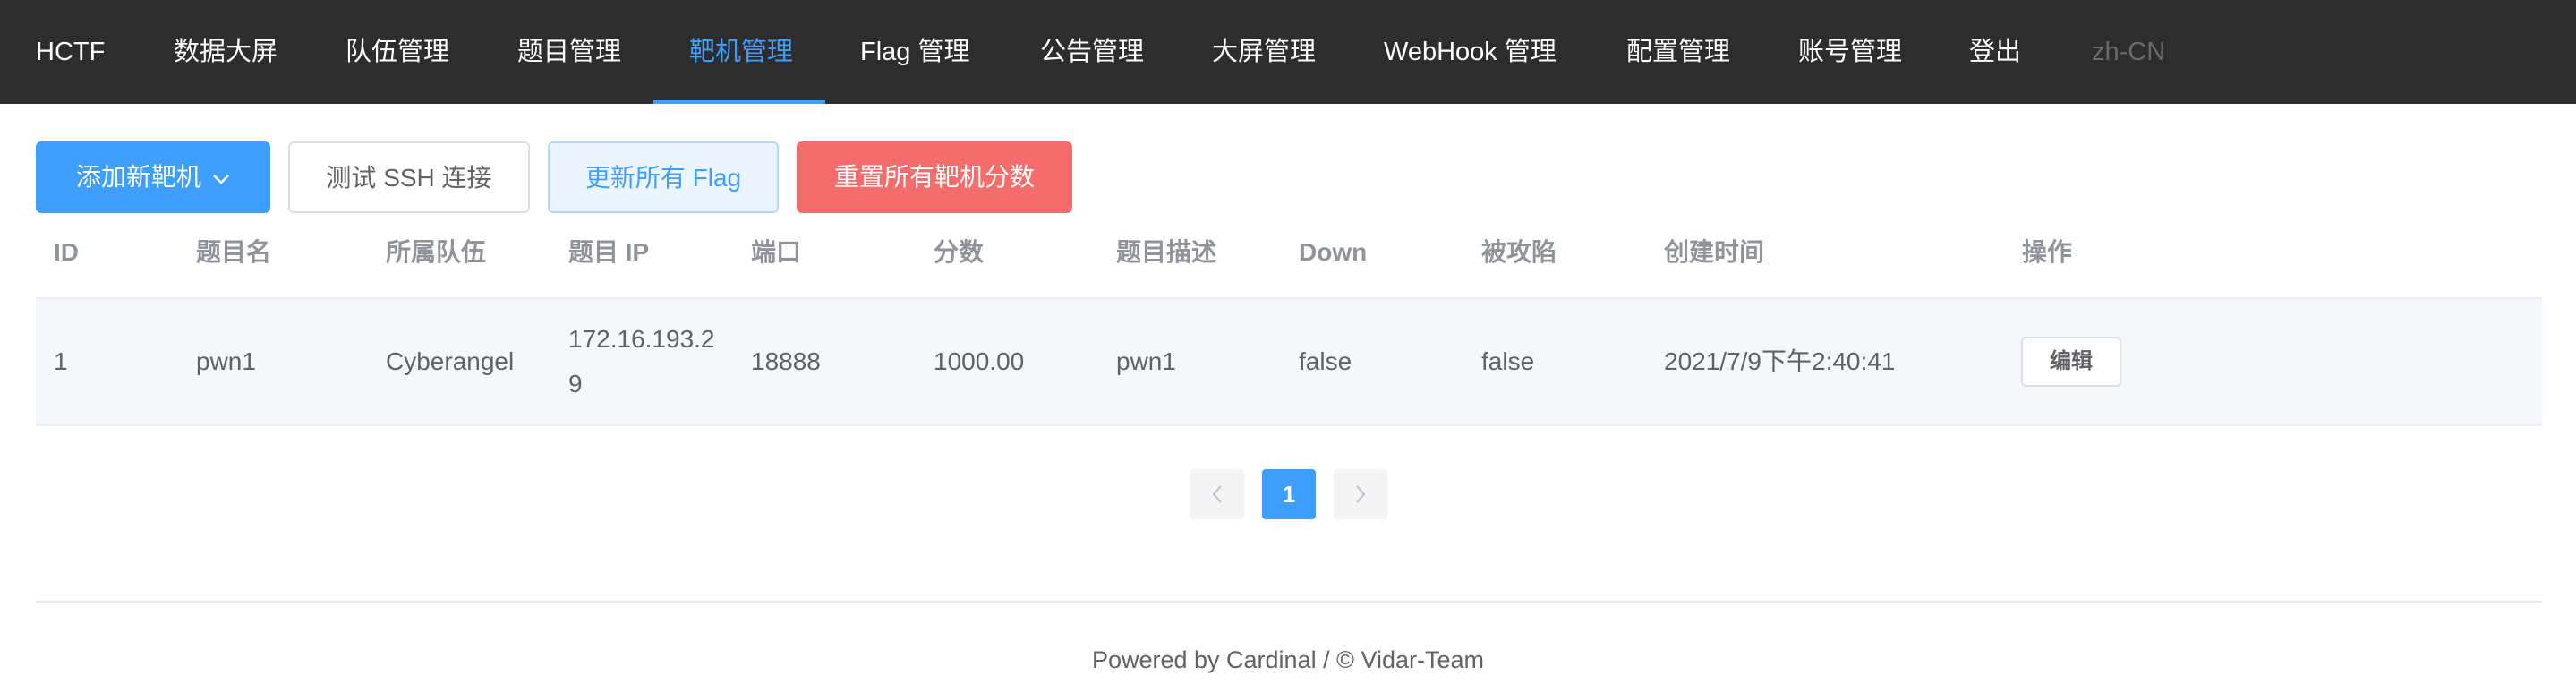 Image resolution: width=2576 pixels, height=693 pixels. Describe the element at coordinates (226, 361) in the screenshot. I see `cell-name: pwn1` at that location.